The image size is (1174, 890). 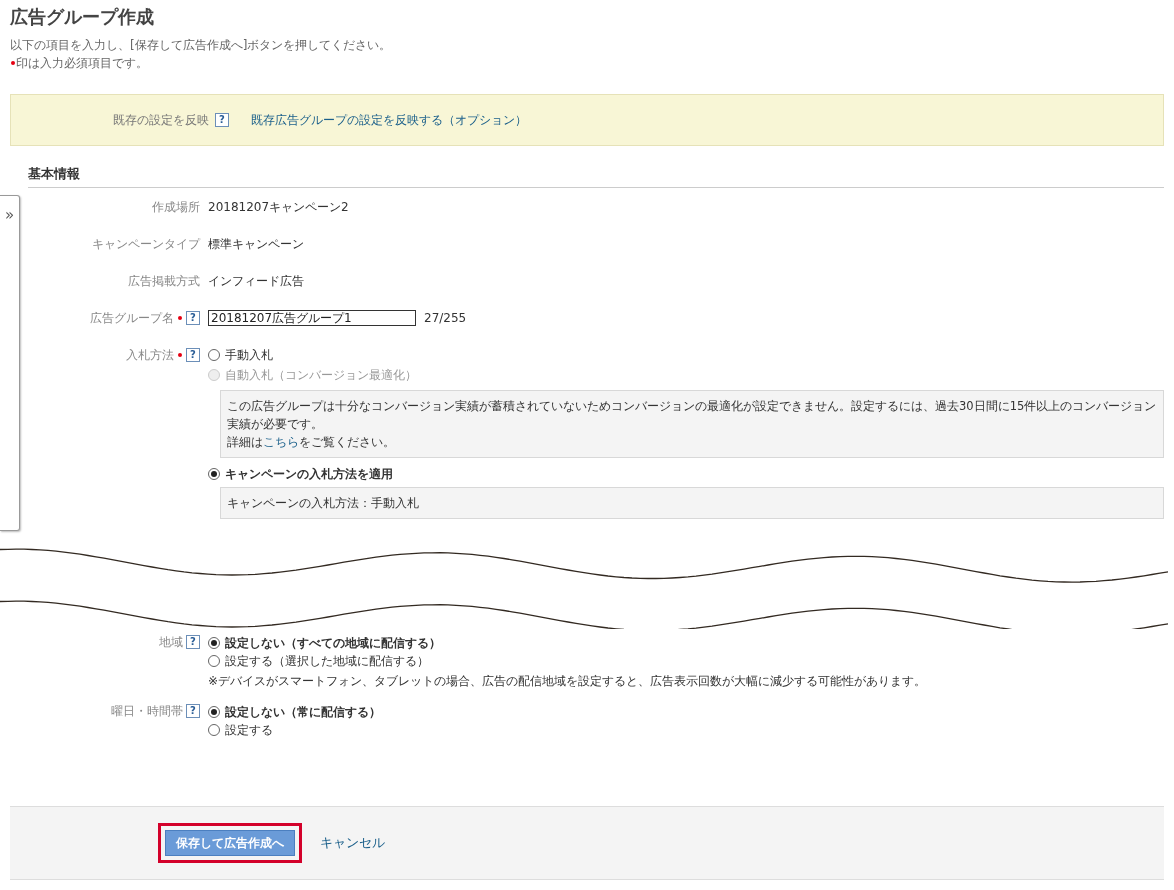 I want to click on hint-text: ※デバイスがスマートフォン、タブレットの場合、広告の配信地域を設定すると、広告表示回数が大幅に減少する可能性があります。, so click(x=568, y=682).